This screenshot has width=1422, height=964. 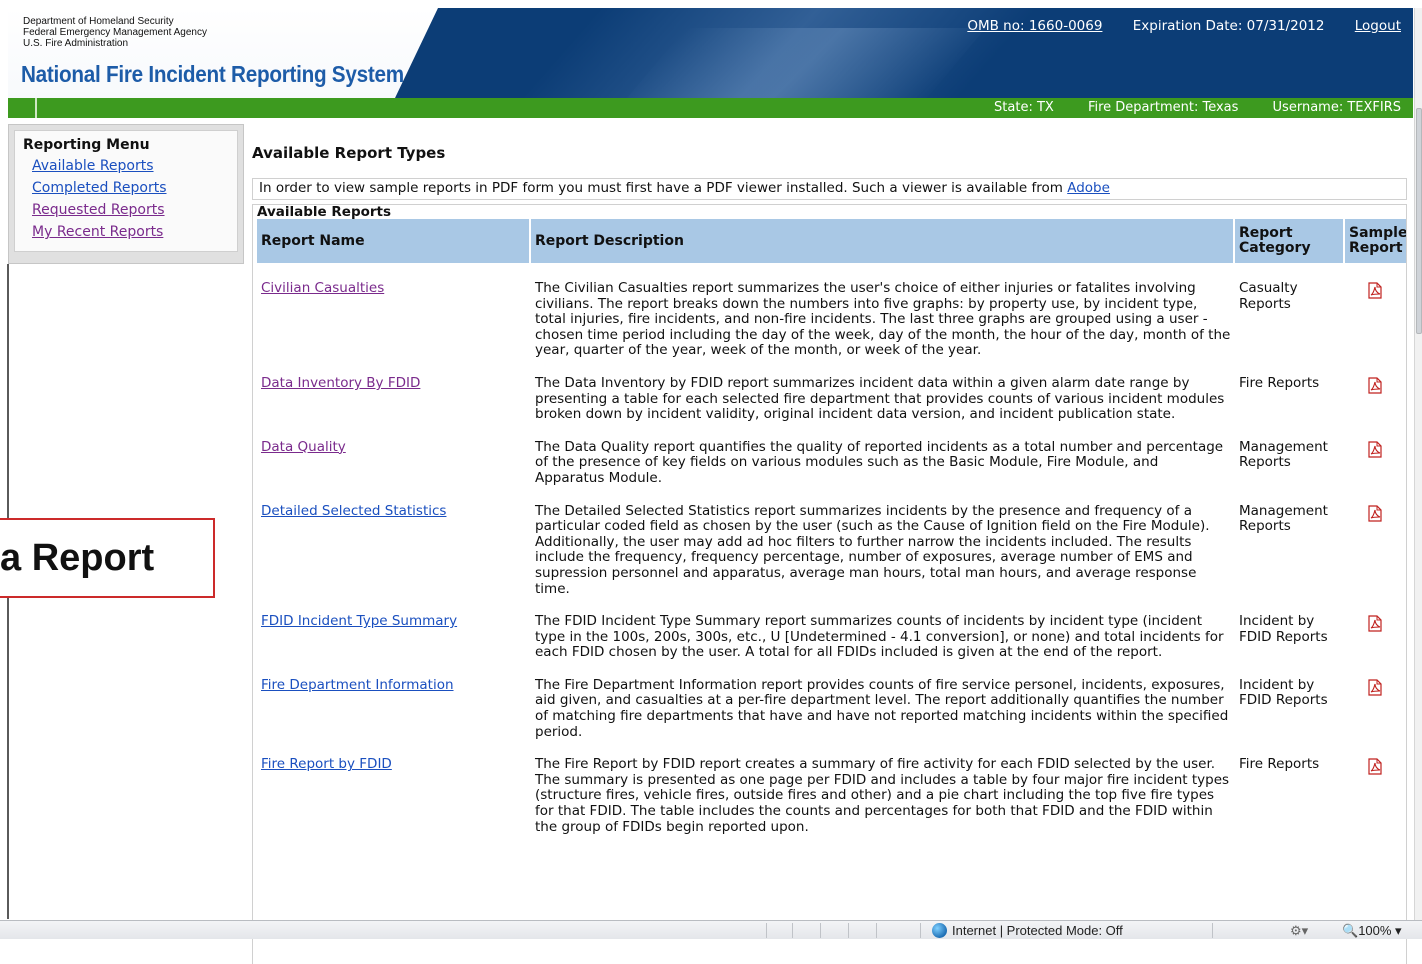 I want to click on menu-item-my-recent-reports: My Recent Reports, so click(x=134, y=232).